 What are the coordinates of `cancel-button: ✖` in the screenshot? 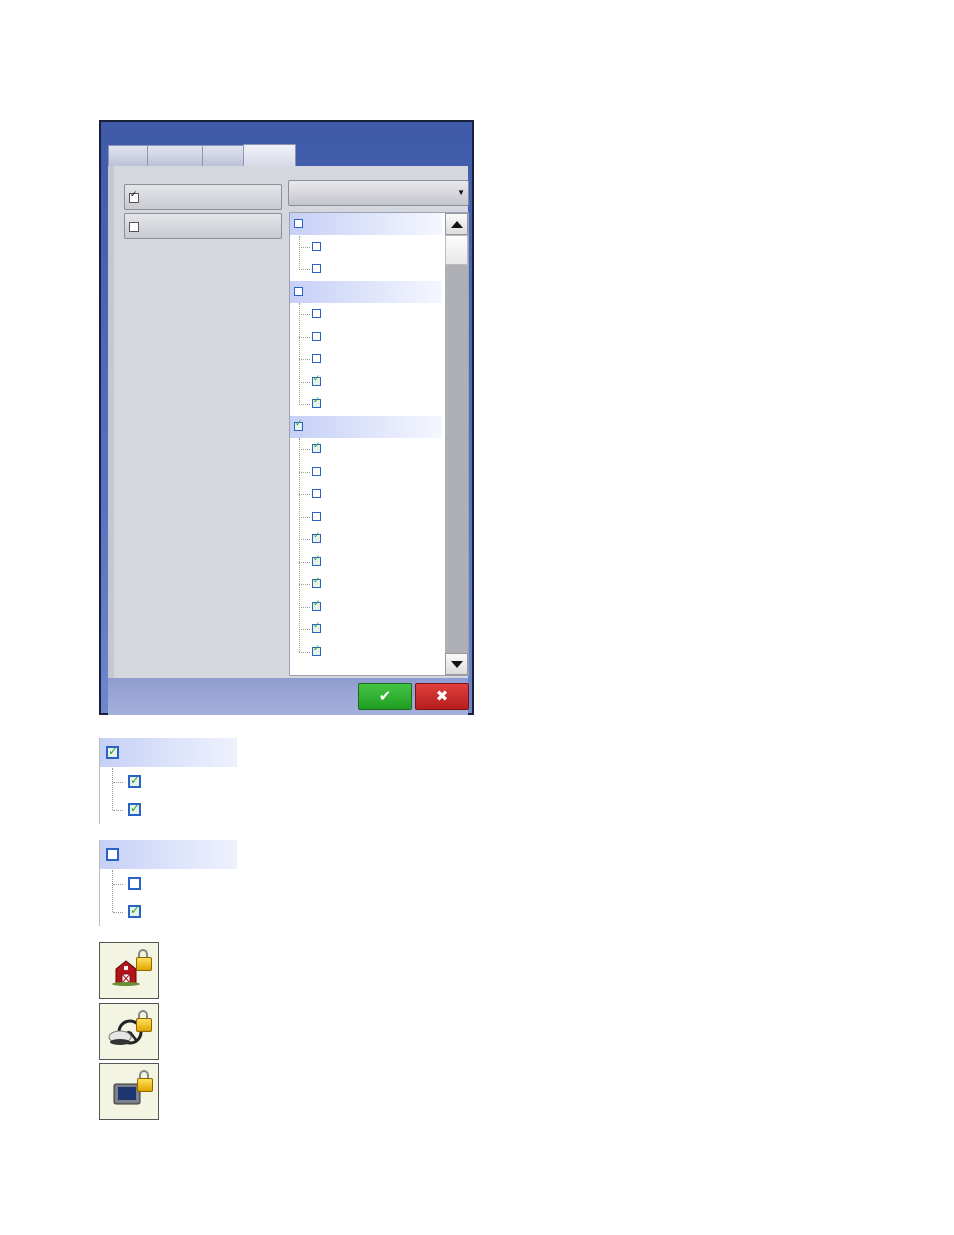 It's located at (442, 696).